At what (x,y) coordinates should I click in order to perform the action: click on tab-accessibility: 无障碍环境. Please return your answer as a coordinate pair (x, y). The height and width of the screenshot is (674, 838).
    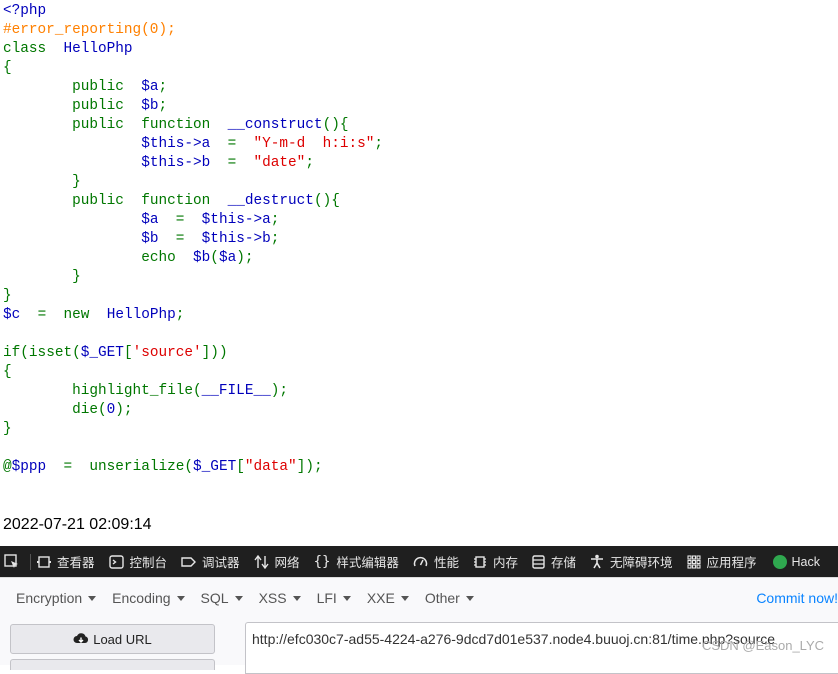
    Looking at the image, I should click on (631, 561).